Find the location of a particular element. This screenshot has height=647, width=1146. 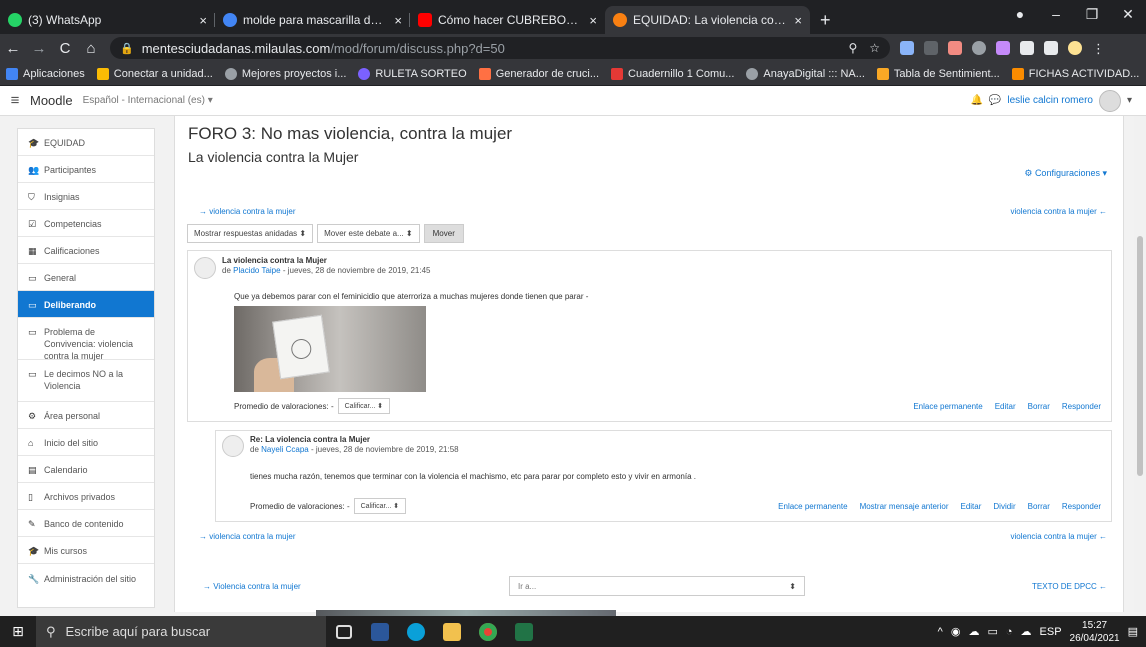

prev-activity-link: → Violencia contra la mujer is located at coordinates (252, 586).